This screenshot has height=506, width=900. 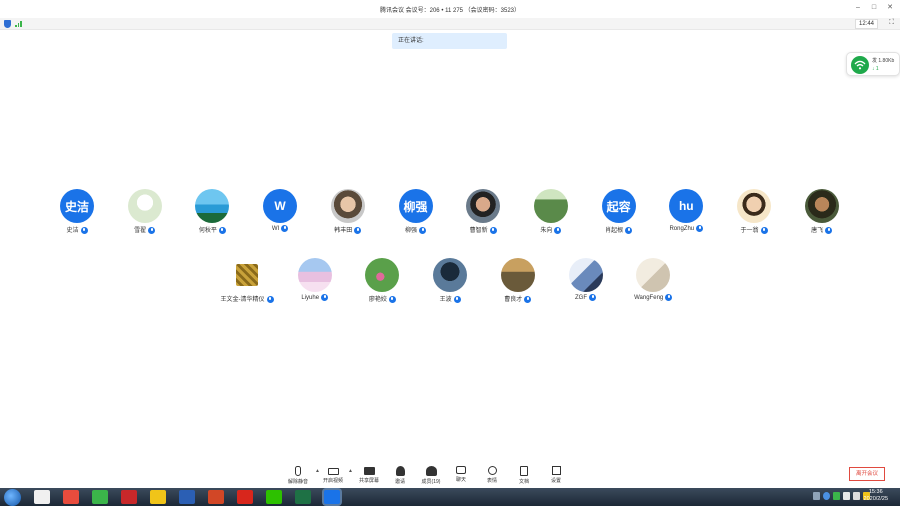 I want to click on window-title: 腾讯会议 会议号：206 • 11 275 （会议密码：3523）, so click(x=450, y=10).